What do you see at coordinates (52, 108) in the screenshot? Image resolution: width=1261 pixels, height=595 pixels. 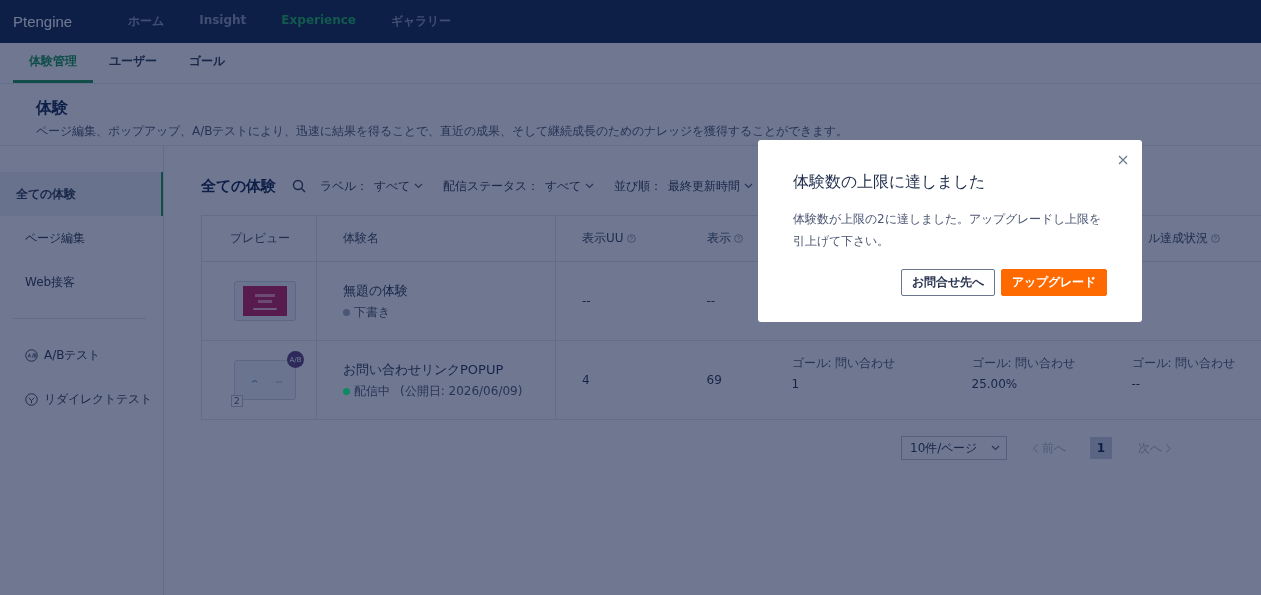 I see `page-title: 体験` at bounding box center [52, 108].